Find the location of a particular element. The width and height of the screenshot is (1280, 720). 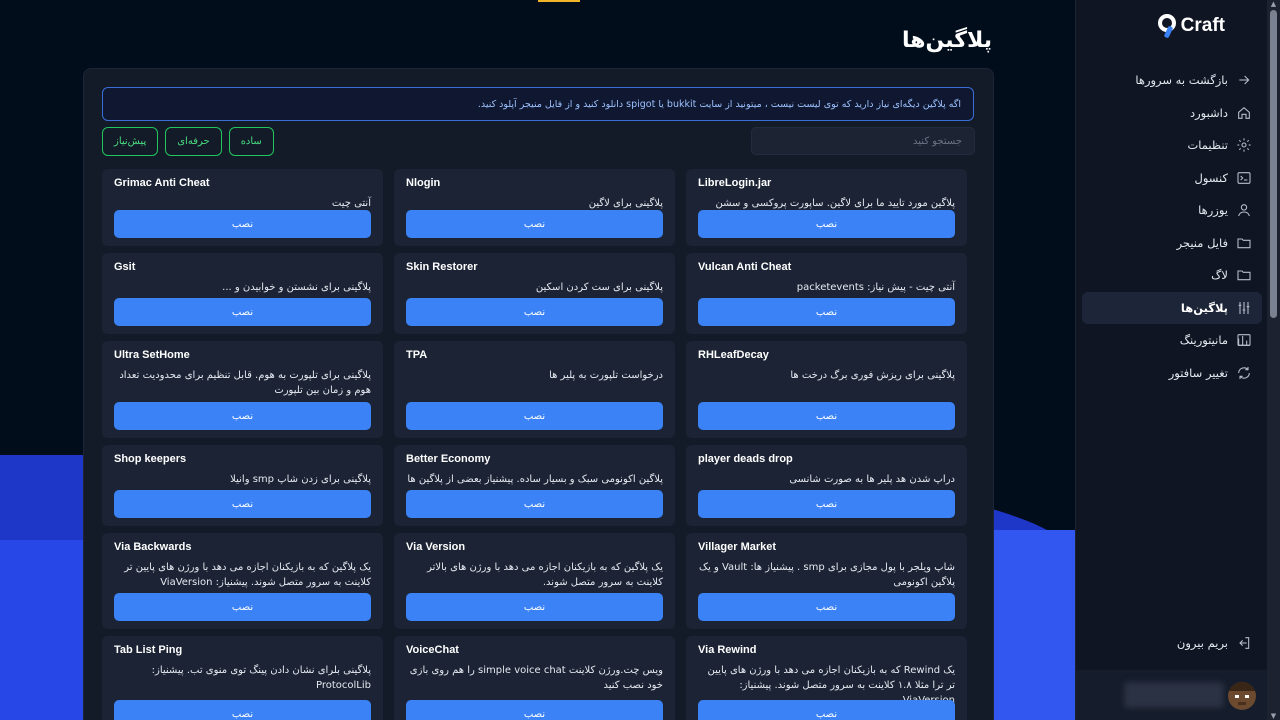

avatar is located at coordinates (1242, 696).